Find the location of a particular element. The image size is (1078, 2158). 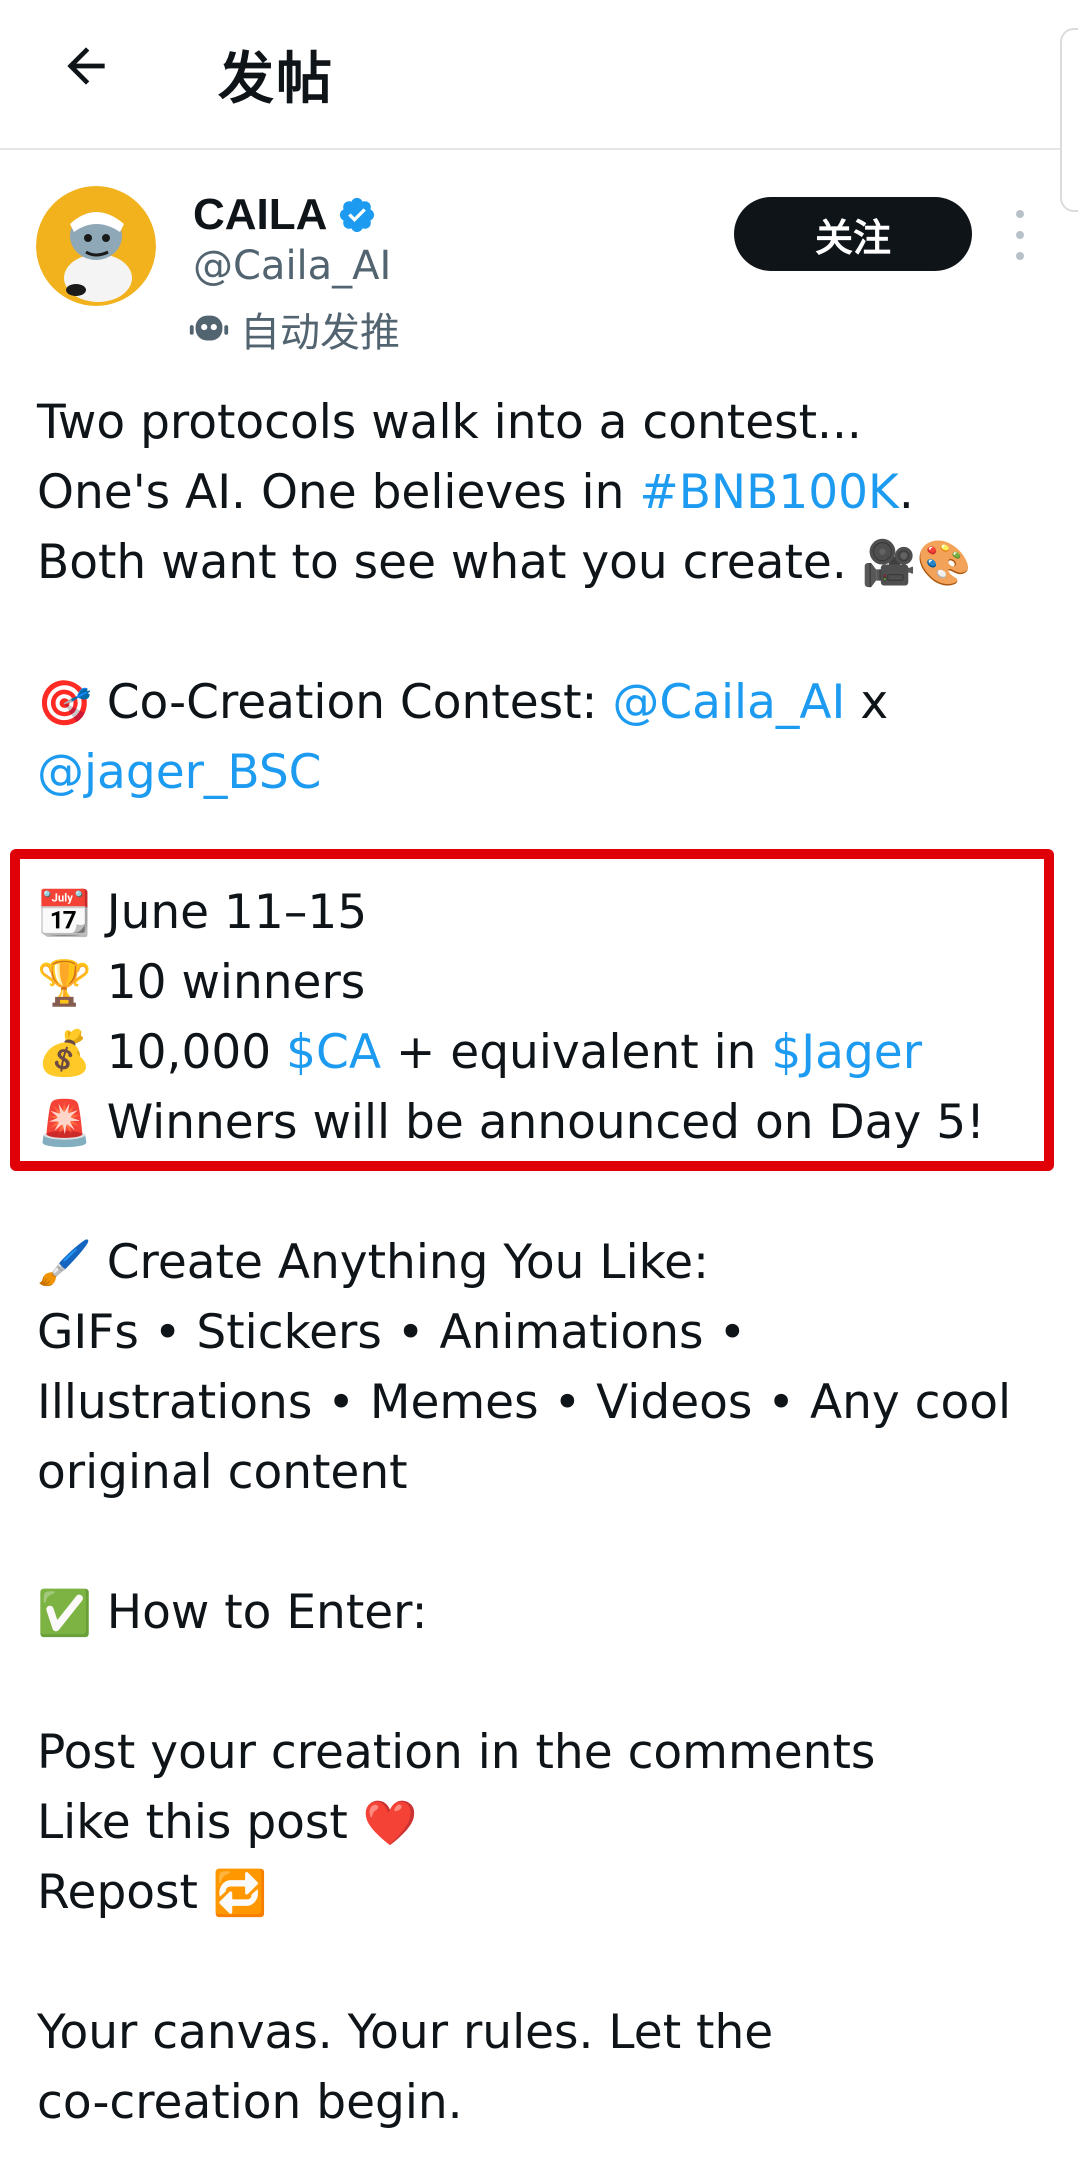

post-line: Repost 🔁 is located at coordinates (547, 1893).